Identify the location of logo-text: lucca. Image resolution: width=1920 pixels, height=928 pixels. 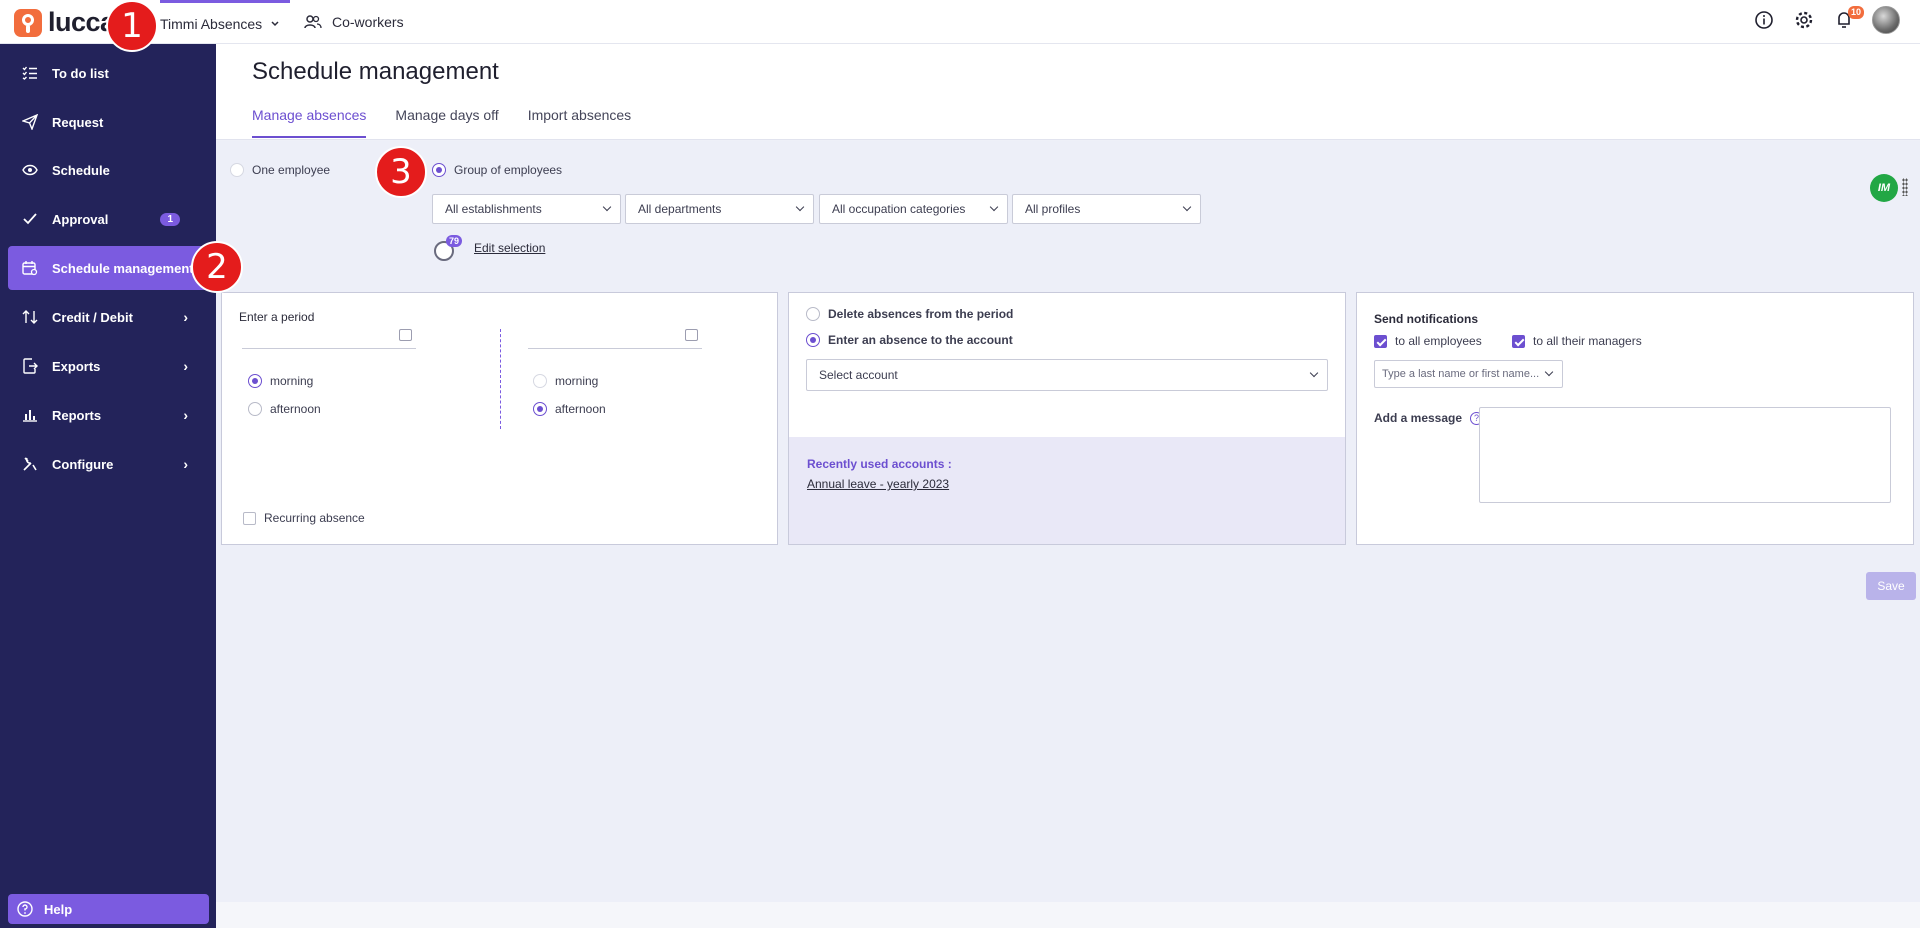
(81, 22).